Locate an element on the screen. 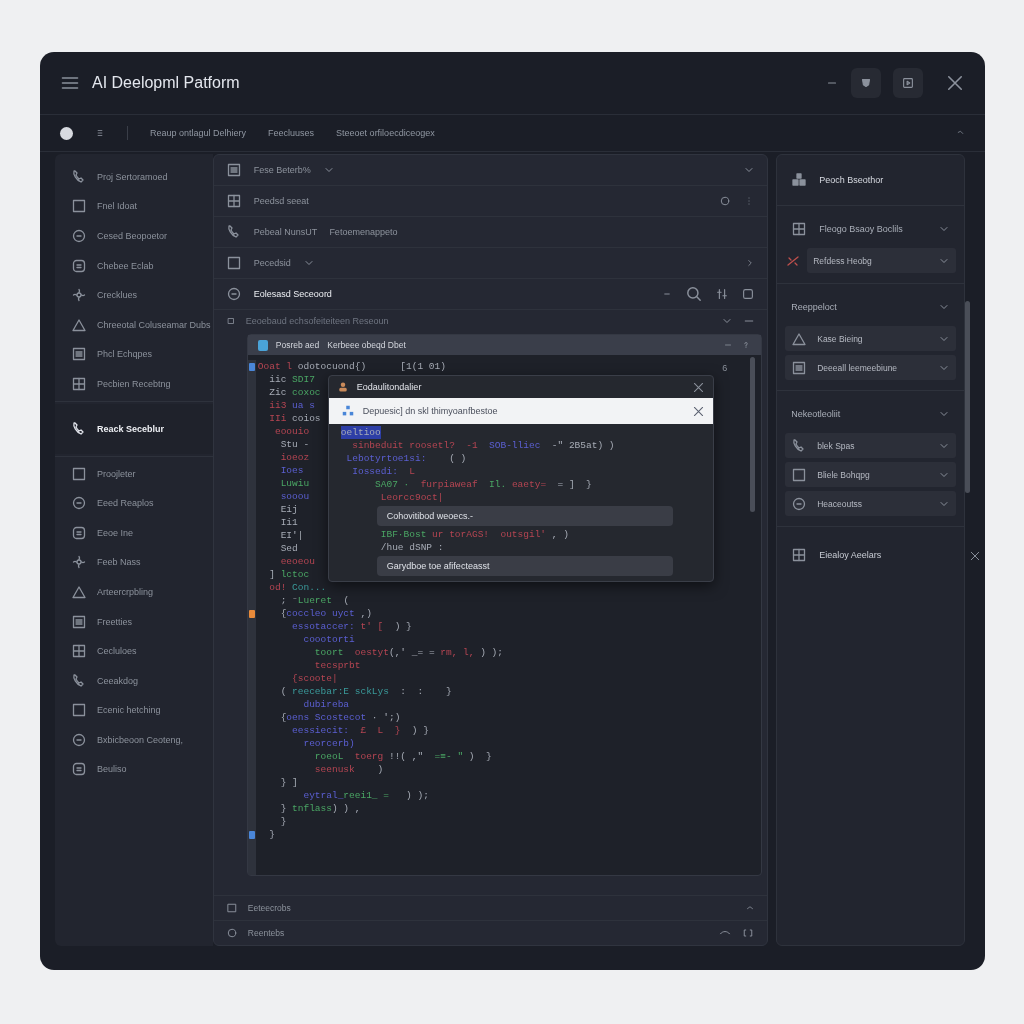  dropdown-item: Kase Bieing is located at coordinates (870, 338).